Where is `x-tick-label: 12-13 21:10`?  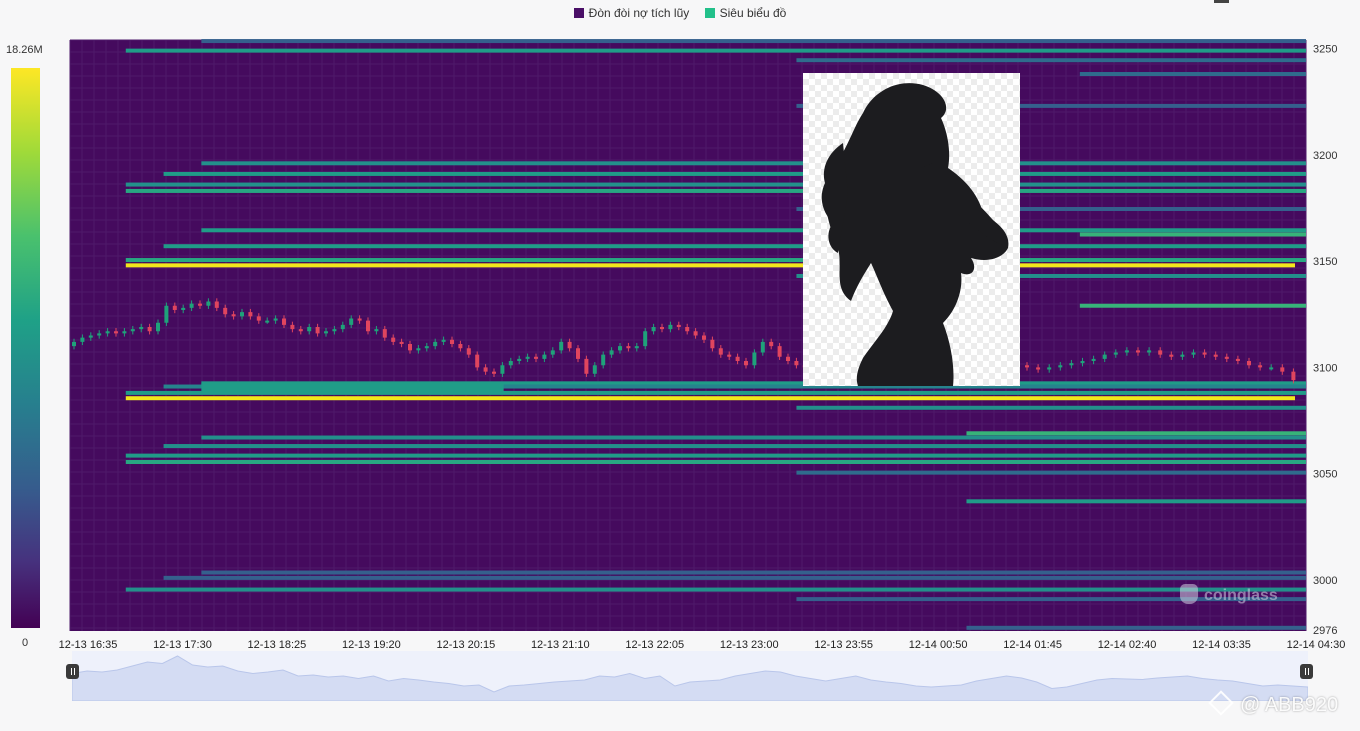
x-tick-label: 12-13 21:10 is located at coordinates (560, 645).